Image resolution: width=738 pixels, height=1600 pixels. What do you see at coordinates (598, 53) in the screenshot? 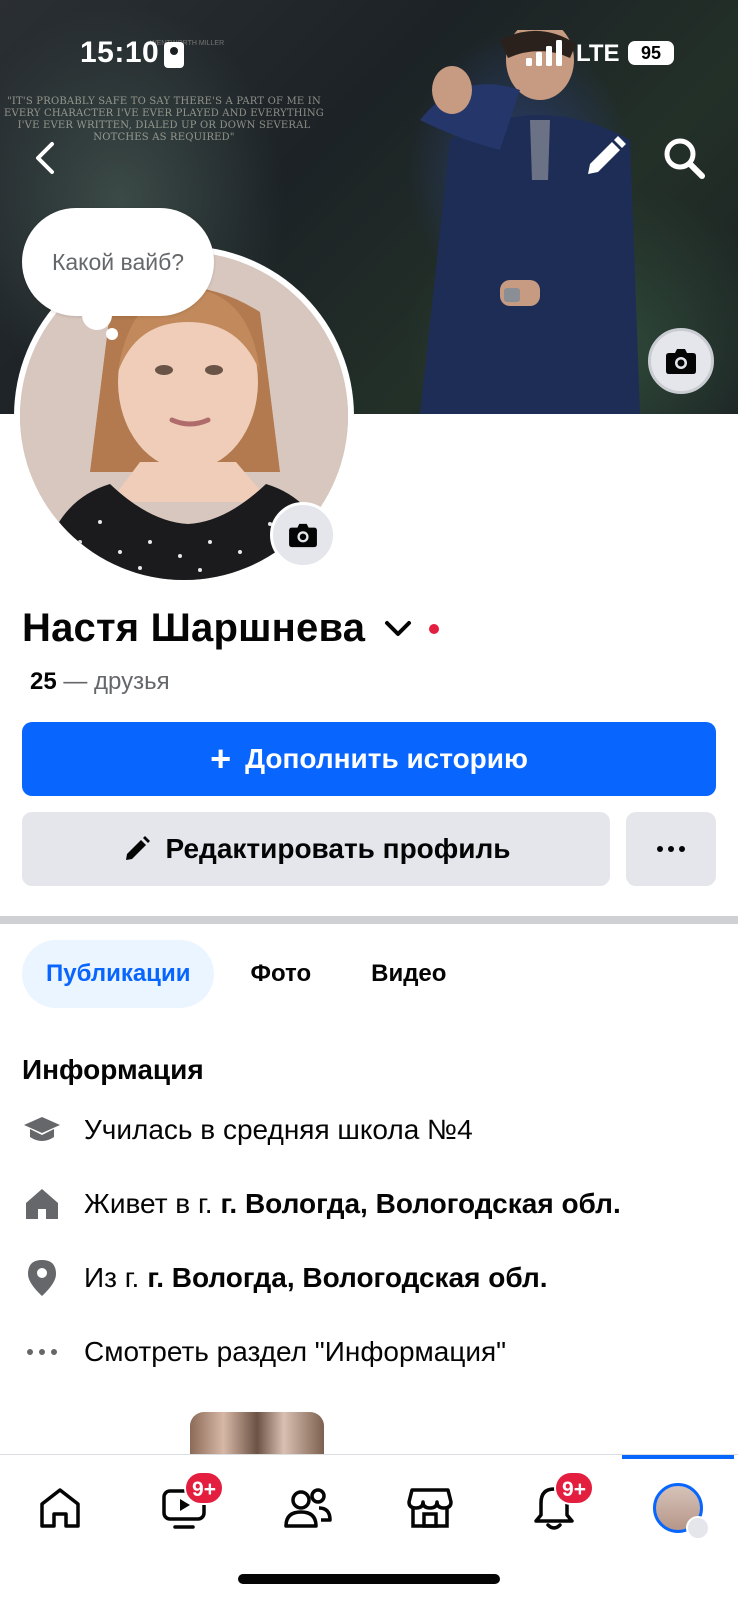
I see `network-type: LTE` at bounding box center [598, 53].